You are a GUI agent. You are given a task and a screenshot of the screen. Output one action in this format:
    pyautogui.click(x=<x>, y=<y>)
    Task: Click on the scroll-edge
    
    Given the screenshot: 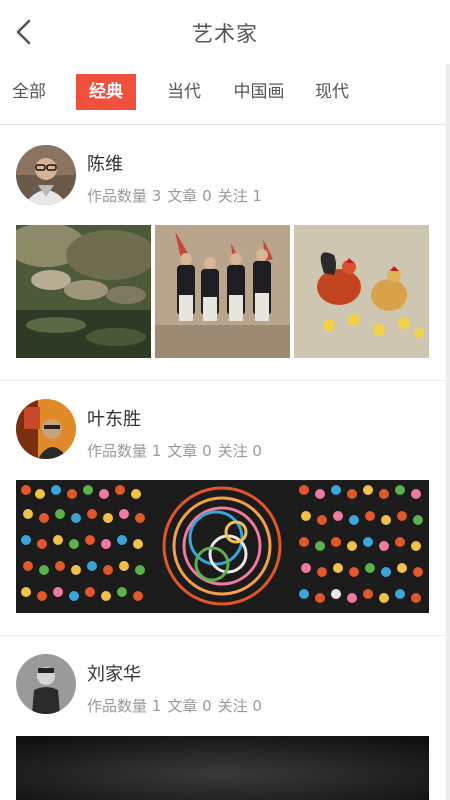 What is the action you would take?
    pyautogui.click(x=448, y=432)
    